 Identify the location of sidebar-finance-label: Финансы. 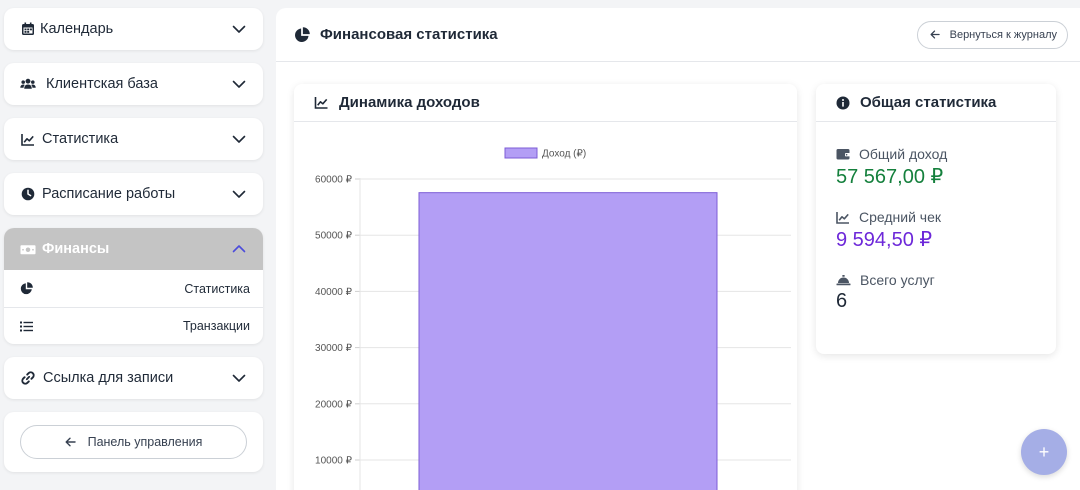
(76, 249).